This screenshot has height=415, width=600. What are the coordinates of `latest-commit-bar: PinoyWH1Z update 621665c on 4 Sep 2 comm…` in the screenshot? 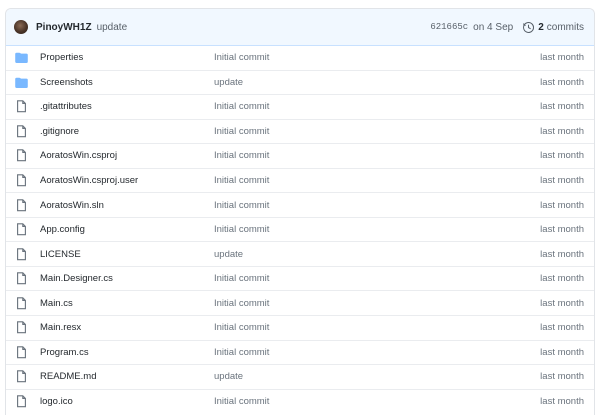 It's located at (300, 27).